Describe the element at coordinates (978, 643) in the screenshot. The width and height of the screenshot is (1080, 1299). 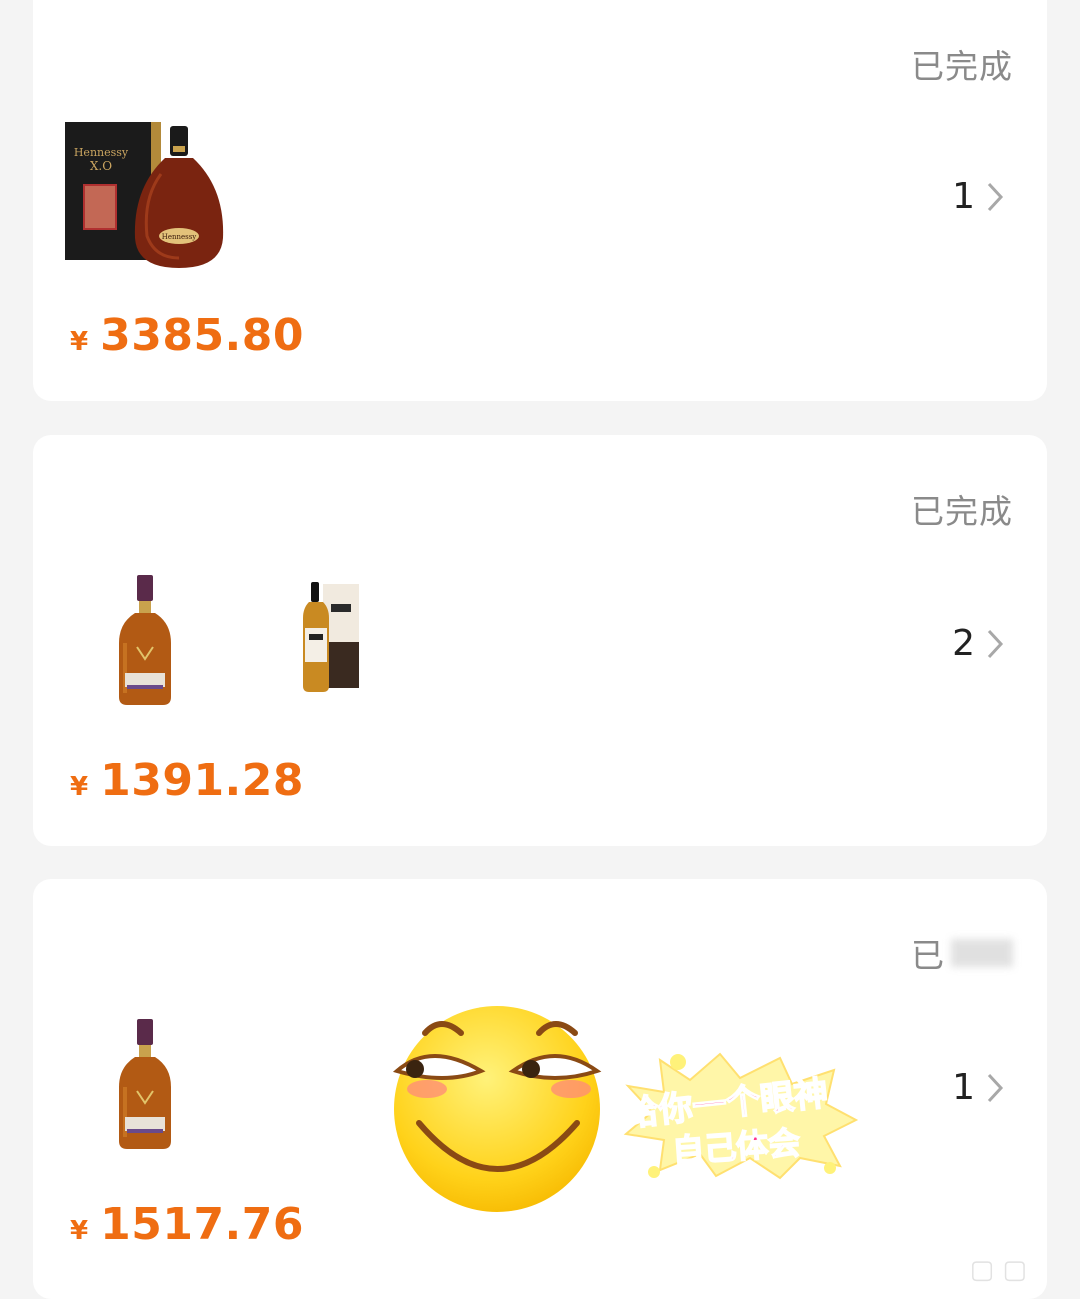
I see `item-count-link: 2` at that location.